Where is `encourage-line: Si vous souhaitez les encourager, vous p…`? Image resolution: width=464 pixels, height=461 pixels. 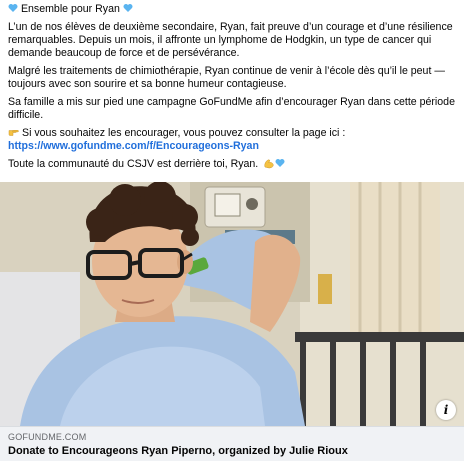
encourage-line: Si vous souhaitez les encourager, vous p… is located at coordinates (233, 133).